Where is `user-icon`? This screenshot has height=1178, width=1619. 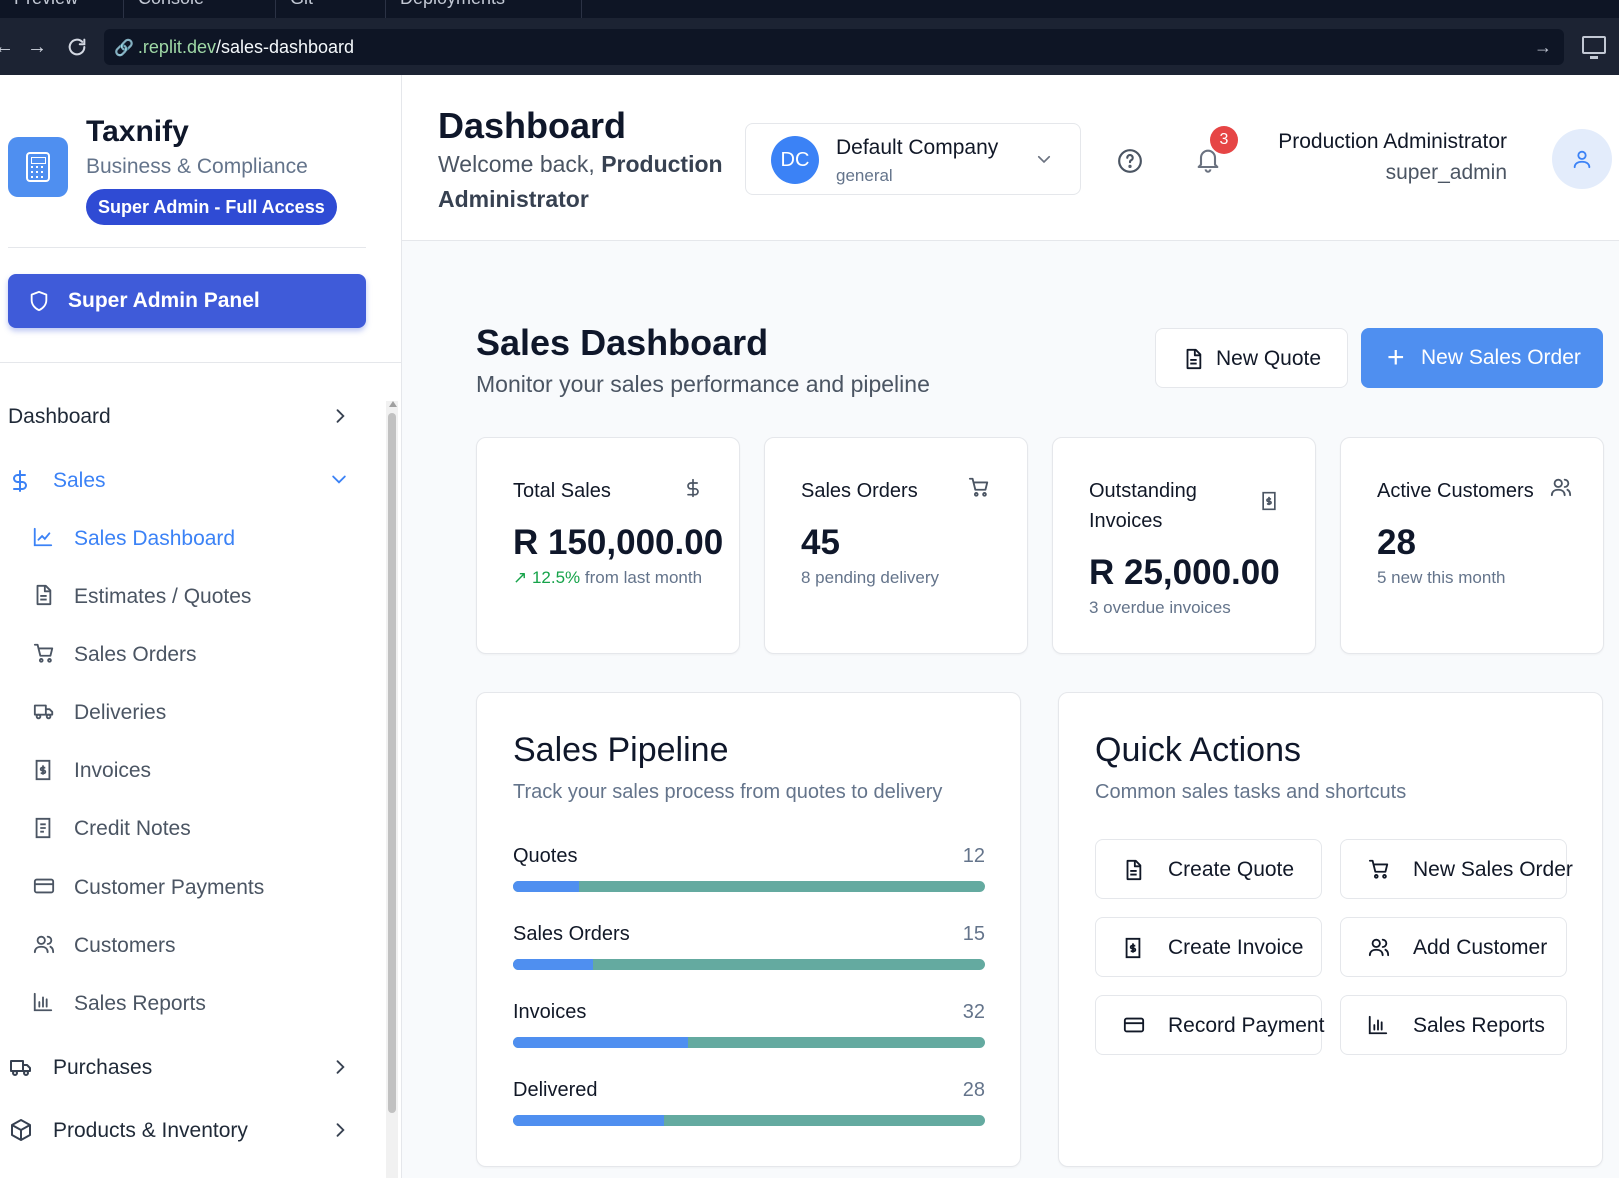
user-icon is located at coordinates (1582, 159).